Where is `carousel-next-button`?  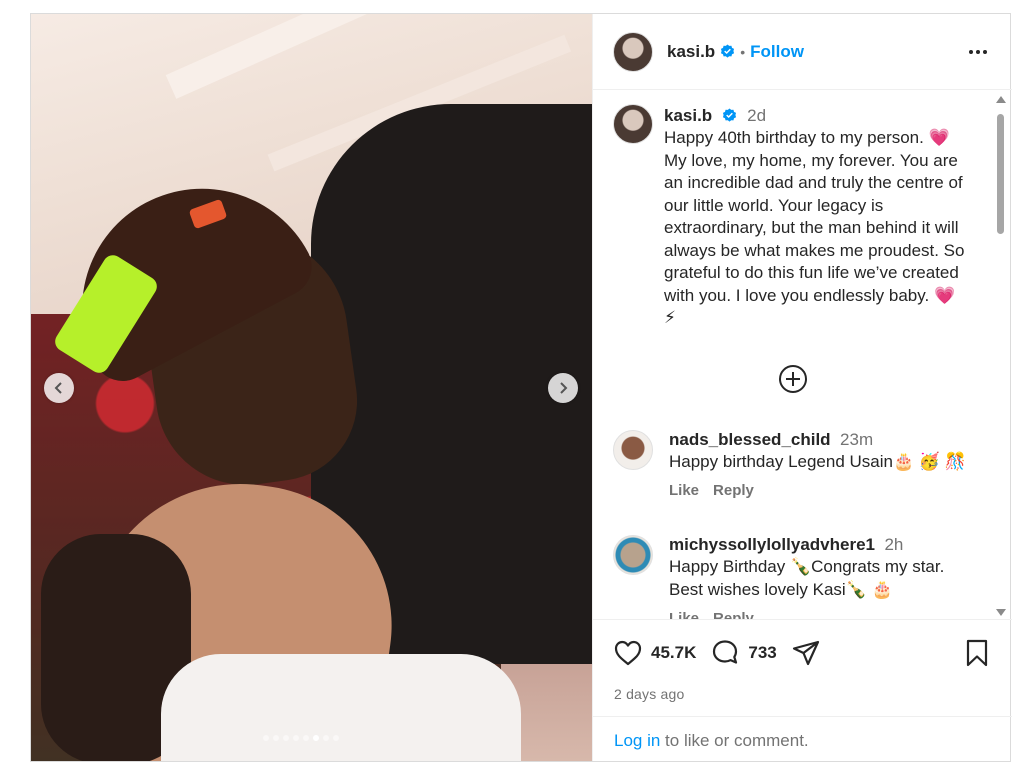 carousel-next-button is located at coordinates (563, 388).